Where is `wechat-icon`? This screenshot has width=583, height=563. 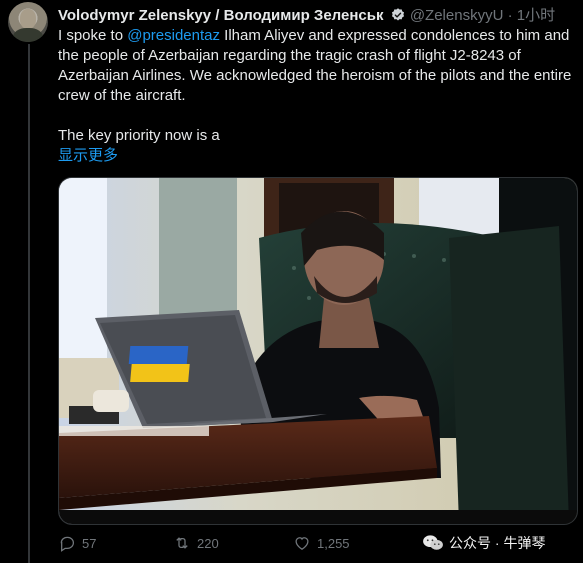 wechat-icon is located at coordinates (433, 542).